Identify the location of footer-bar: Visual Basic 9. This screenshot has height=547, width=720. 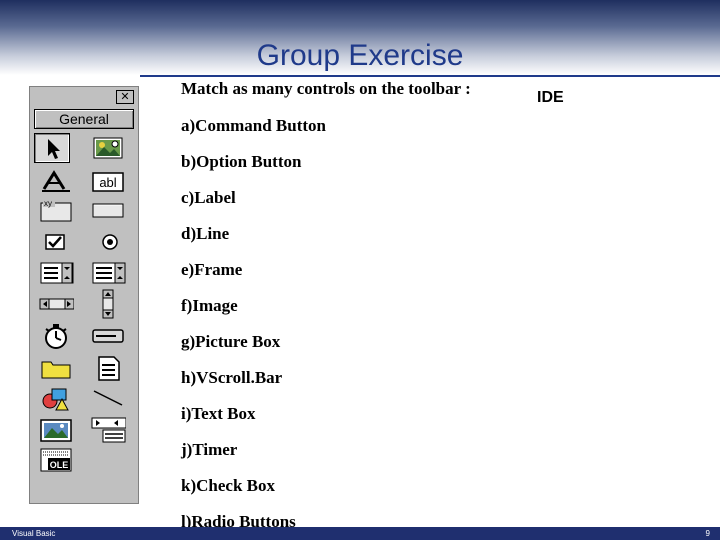
(360, 533).